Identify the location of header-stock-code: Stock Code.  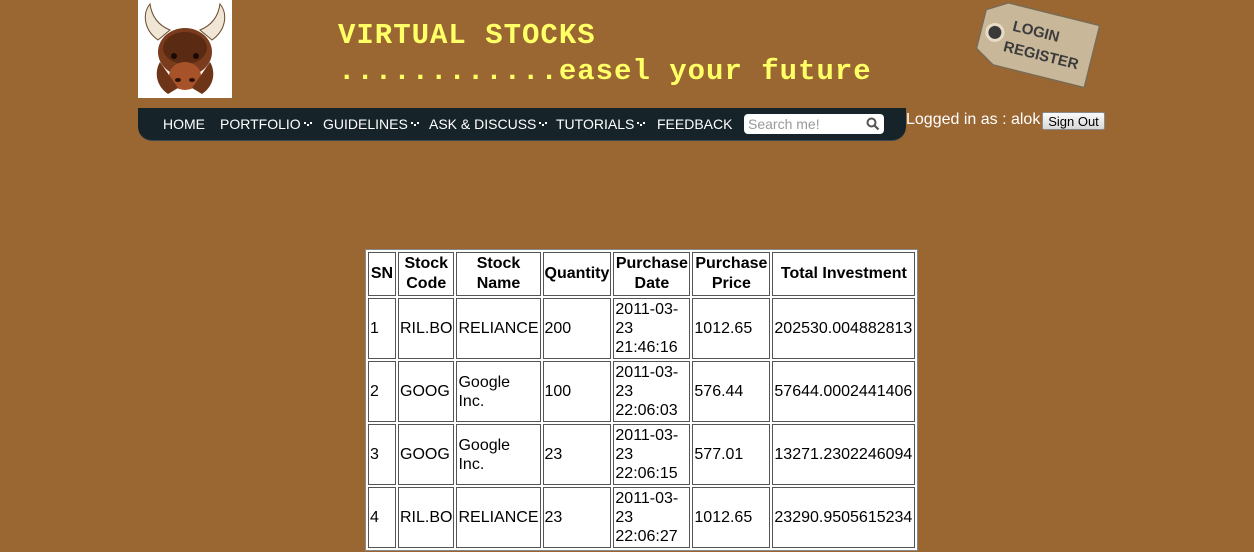
(426, 274).